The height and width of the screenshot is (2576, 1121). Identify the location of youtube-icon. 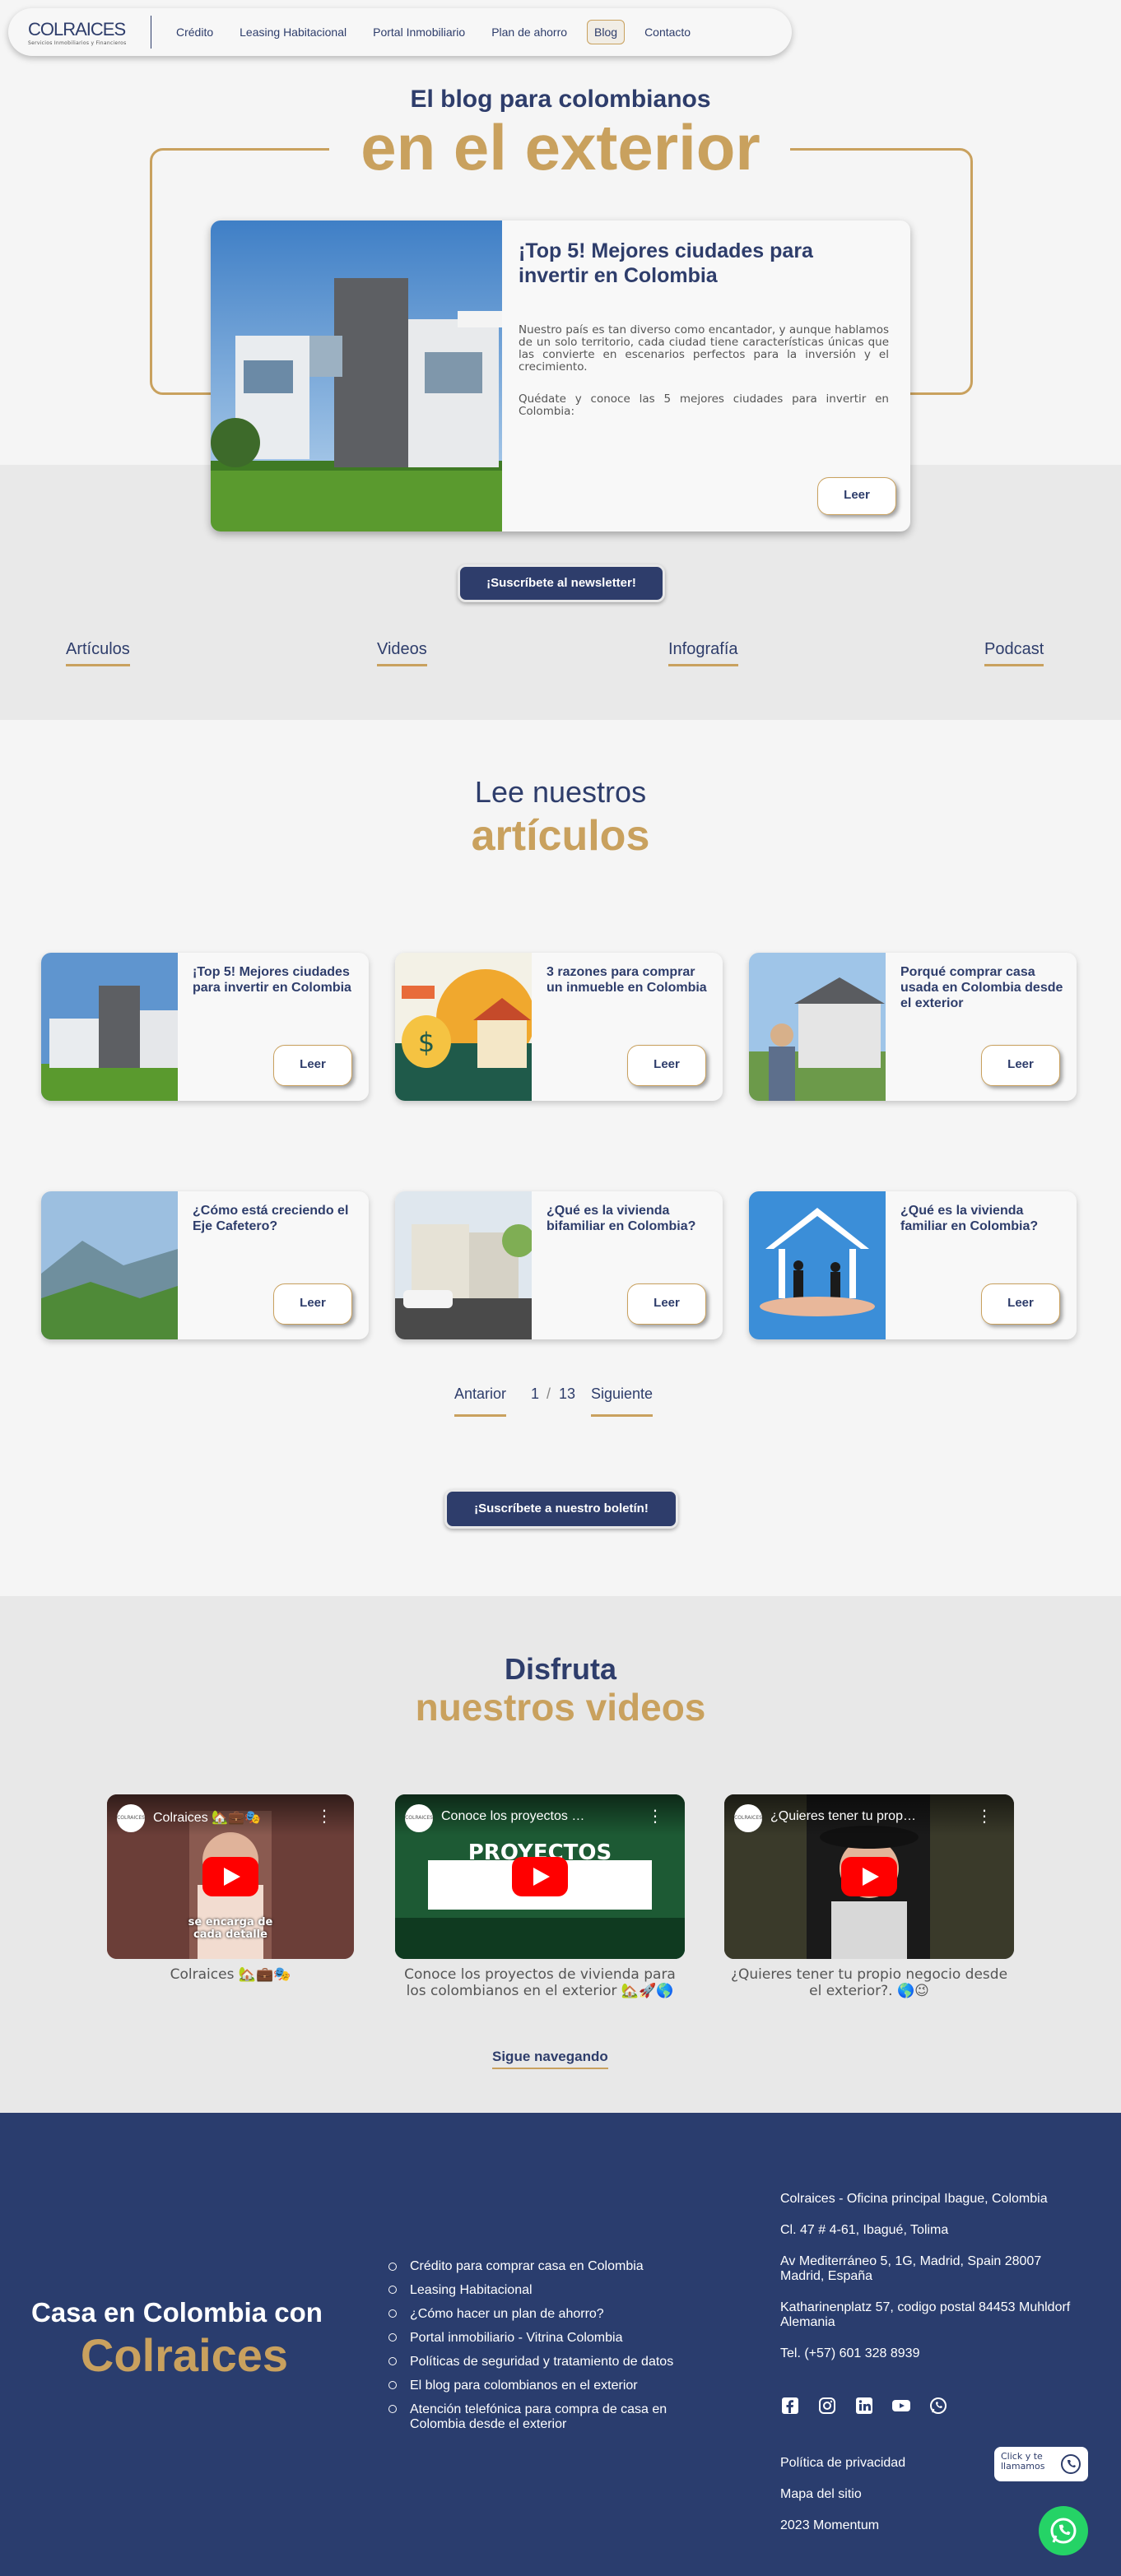
(901, 2406).